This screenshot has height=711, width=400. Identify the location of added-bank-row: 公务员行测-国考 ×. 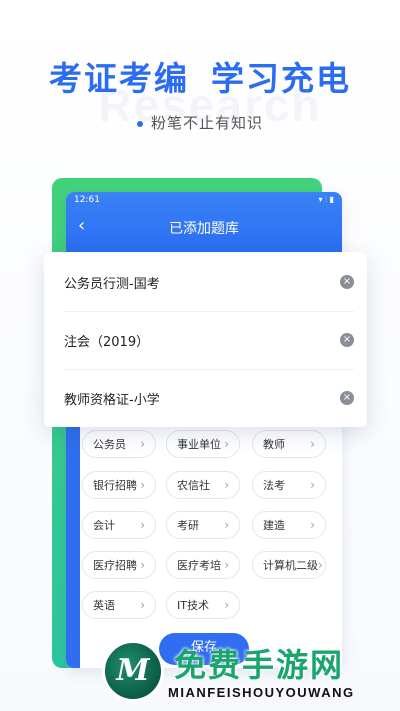
(209, 282).